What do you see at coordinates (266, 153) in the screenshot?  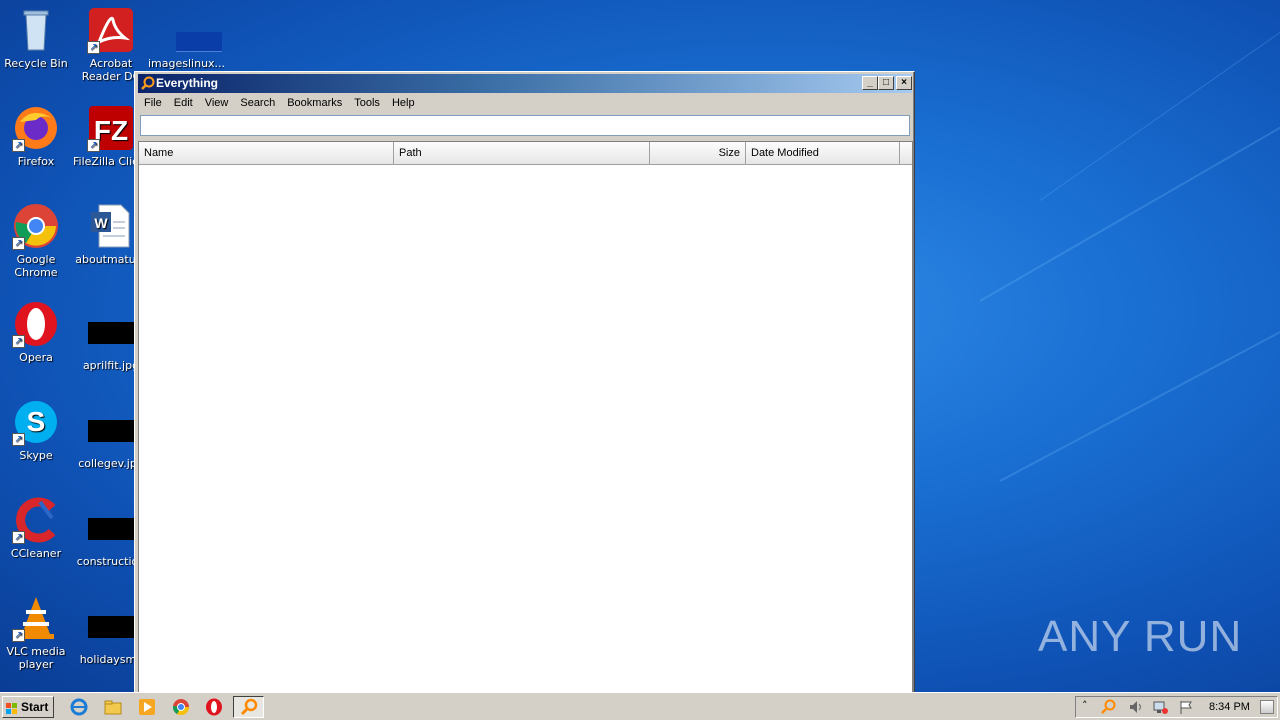 I see `column-header-name: Name` at bounding box center [266, 153].